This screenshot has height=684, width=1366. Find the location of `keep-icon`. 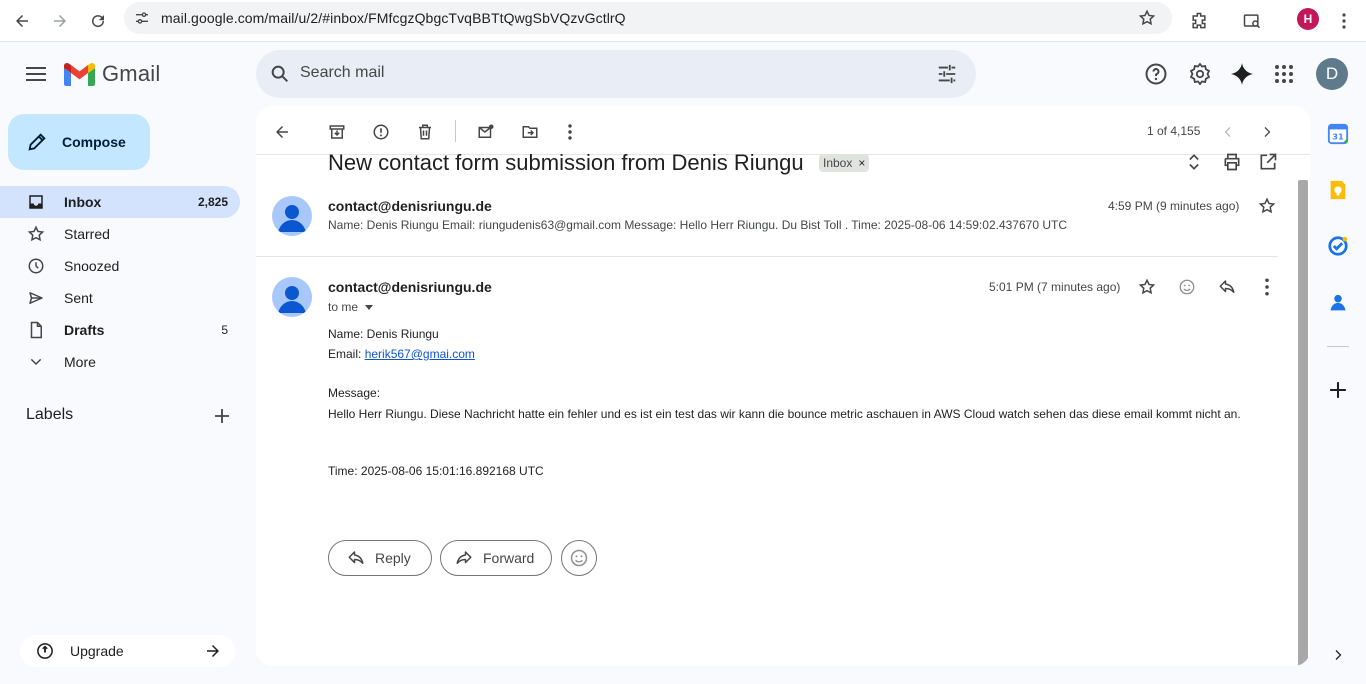

keep-icon is located at coordinates (1338, 190).